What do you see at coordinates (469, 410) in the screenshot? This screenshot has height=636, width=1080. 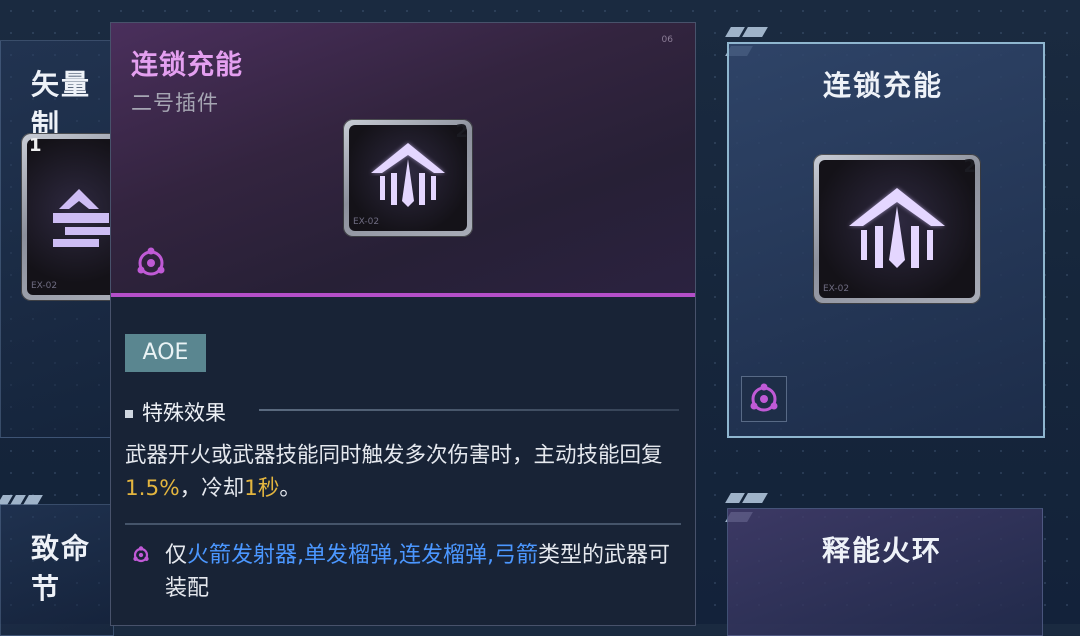 I see `section-divider` at bounding box center [469, 410].